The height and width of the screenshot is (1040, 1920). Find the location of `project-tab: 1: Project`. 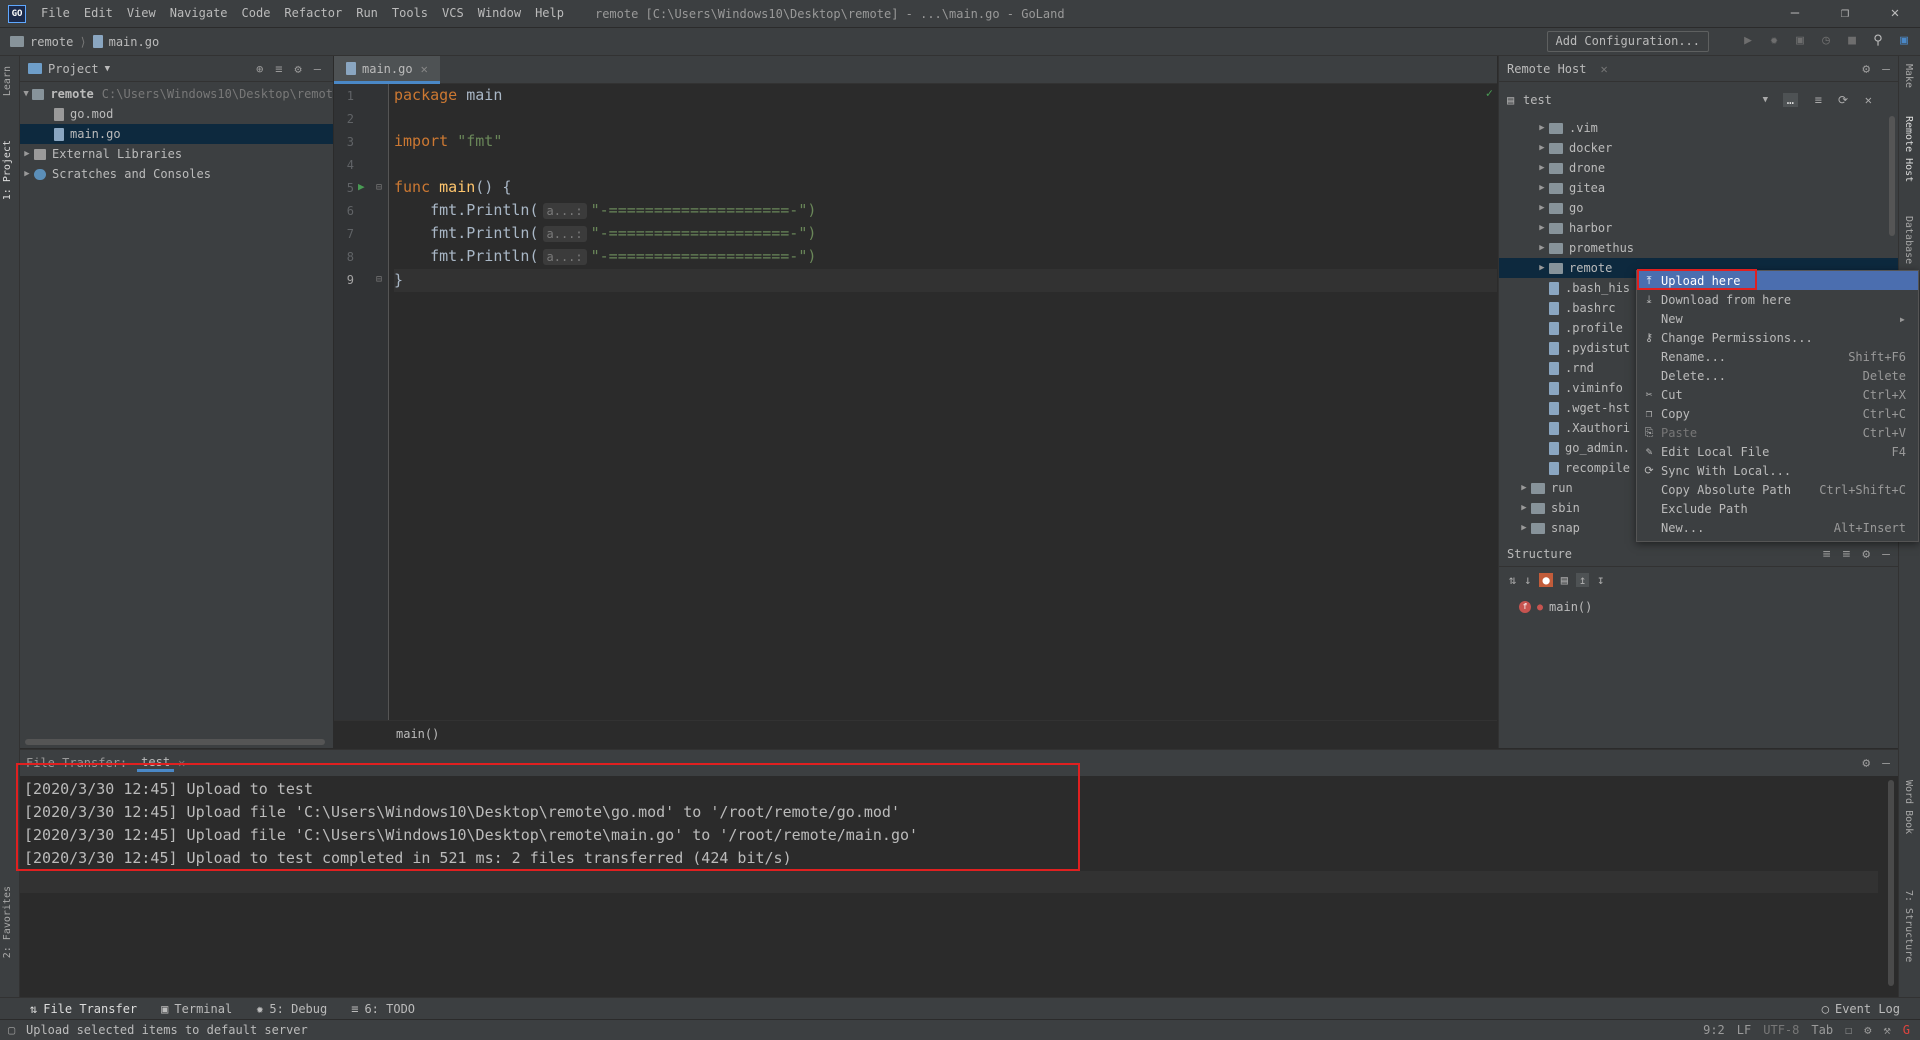

project-tab: 1: Project is located at coordinates (7, 170).